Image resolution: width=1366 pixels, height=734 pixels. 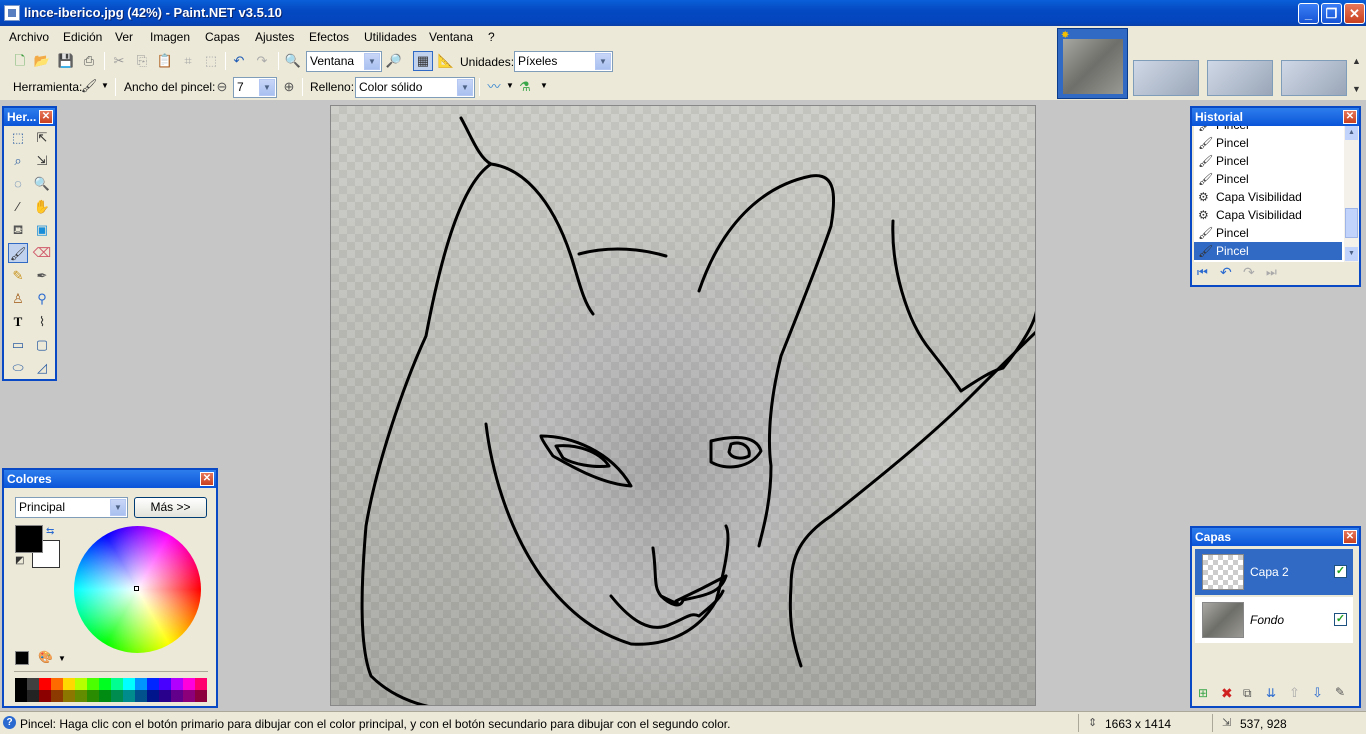 What do you see at coordinates (274, 37) in the screenshot?
I see `menu-ajustes: Ajustes` at bounding box center [274, 37].